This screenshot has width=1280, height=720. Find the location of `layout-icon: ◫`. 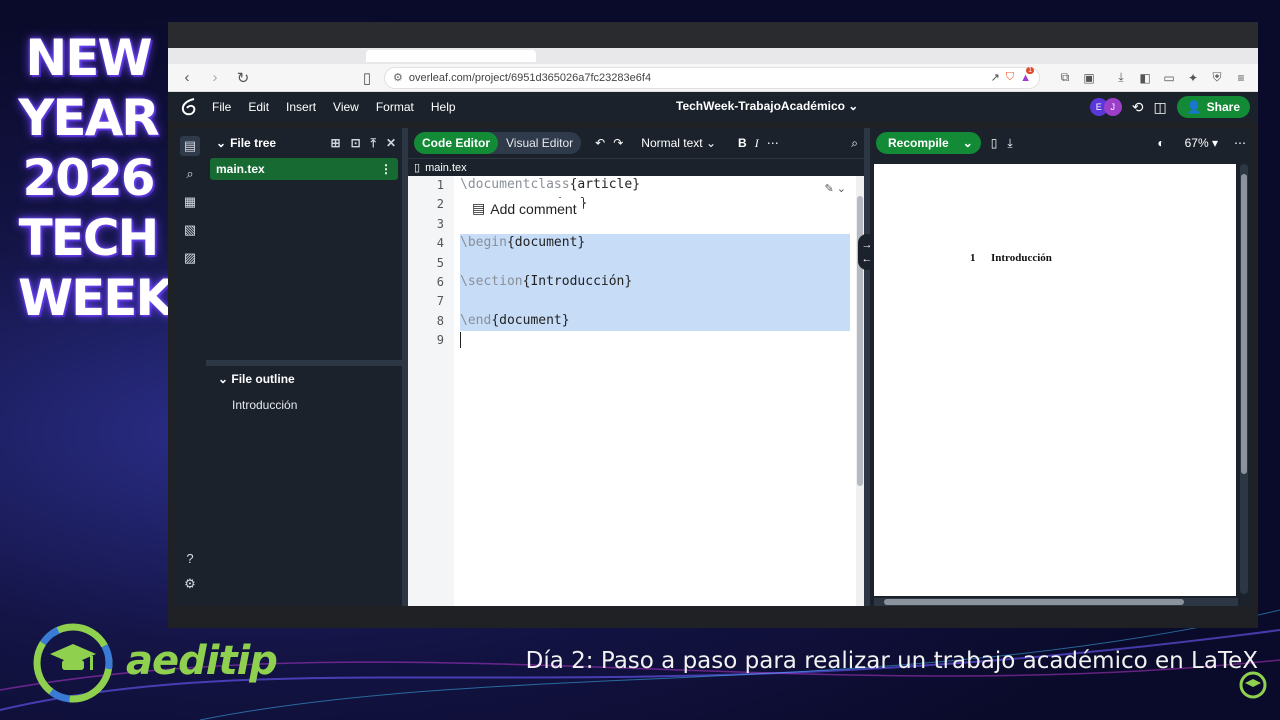

layout-icon: ◫ is located at coordinates (1159, 107).